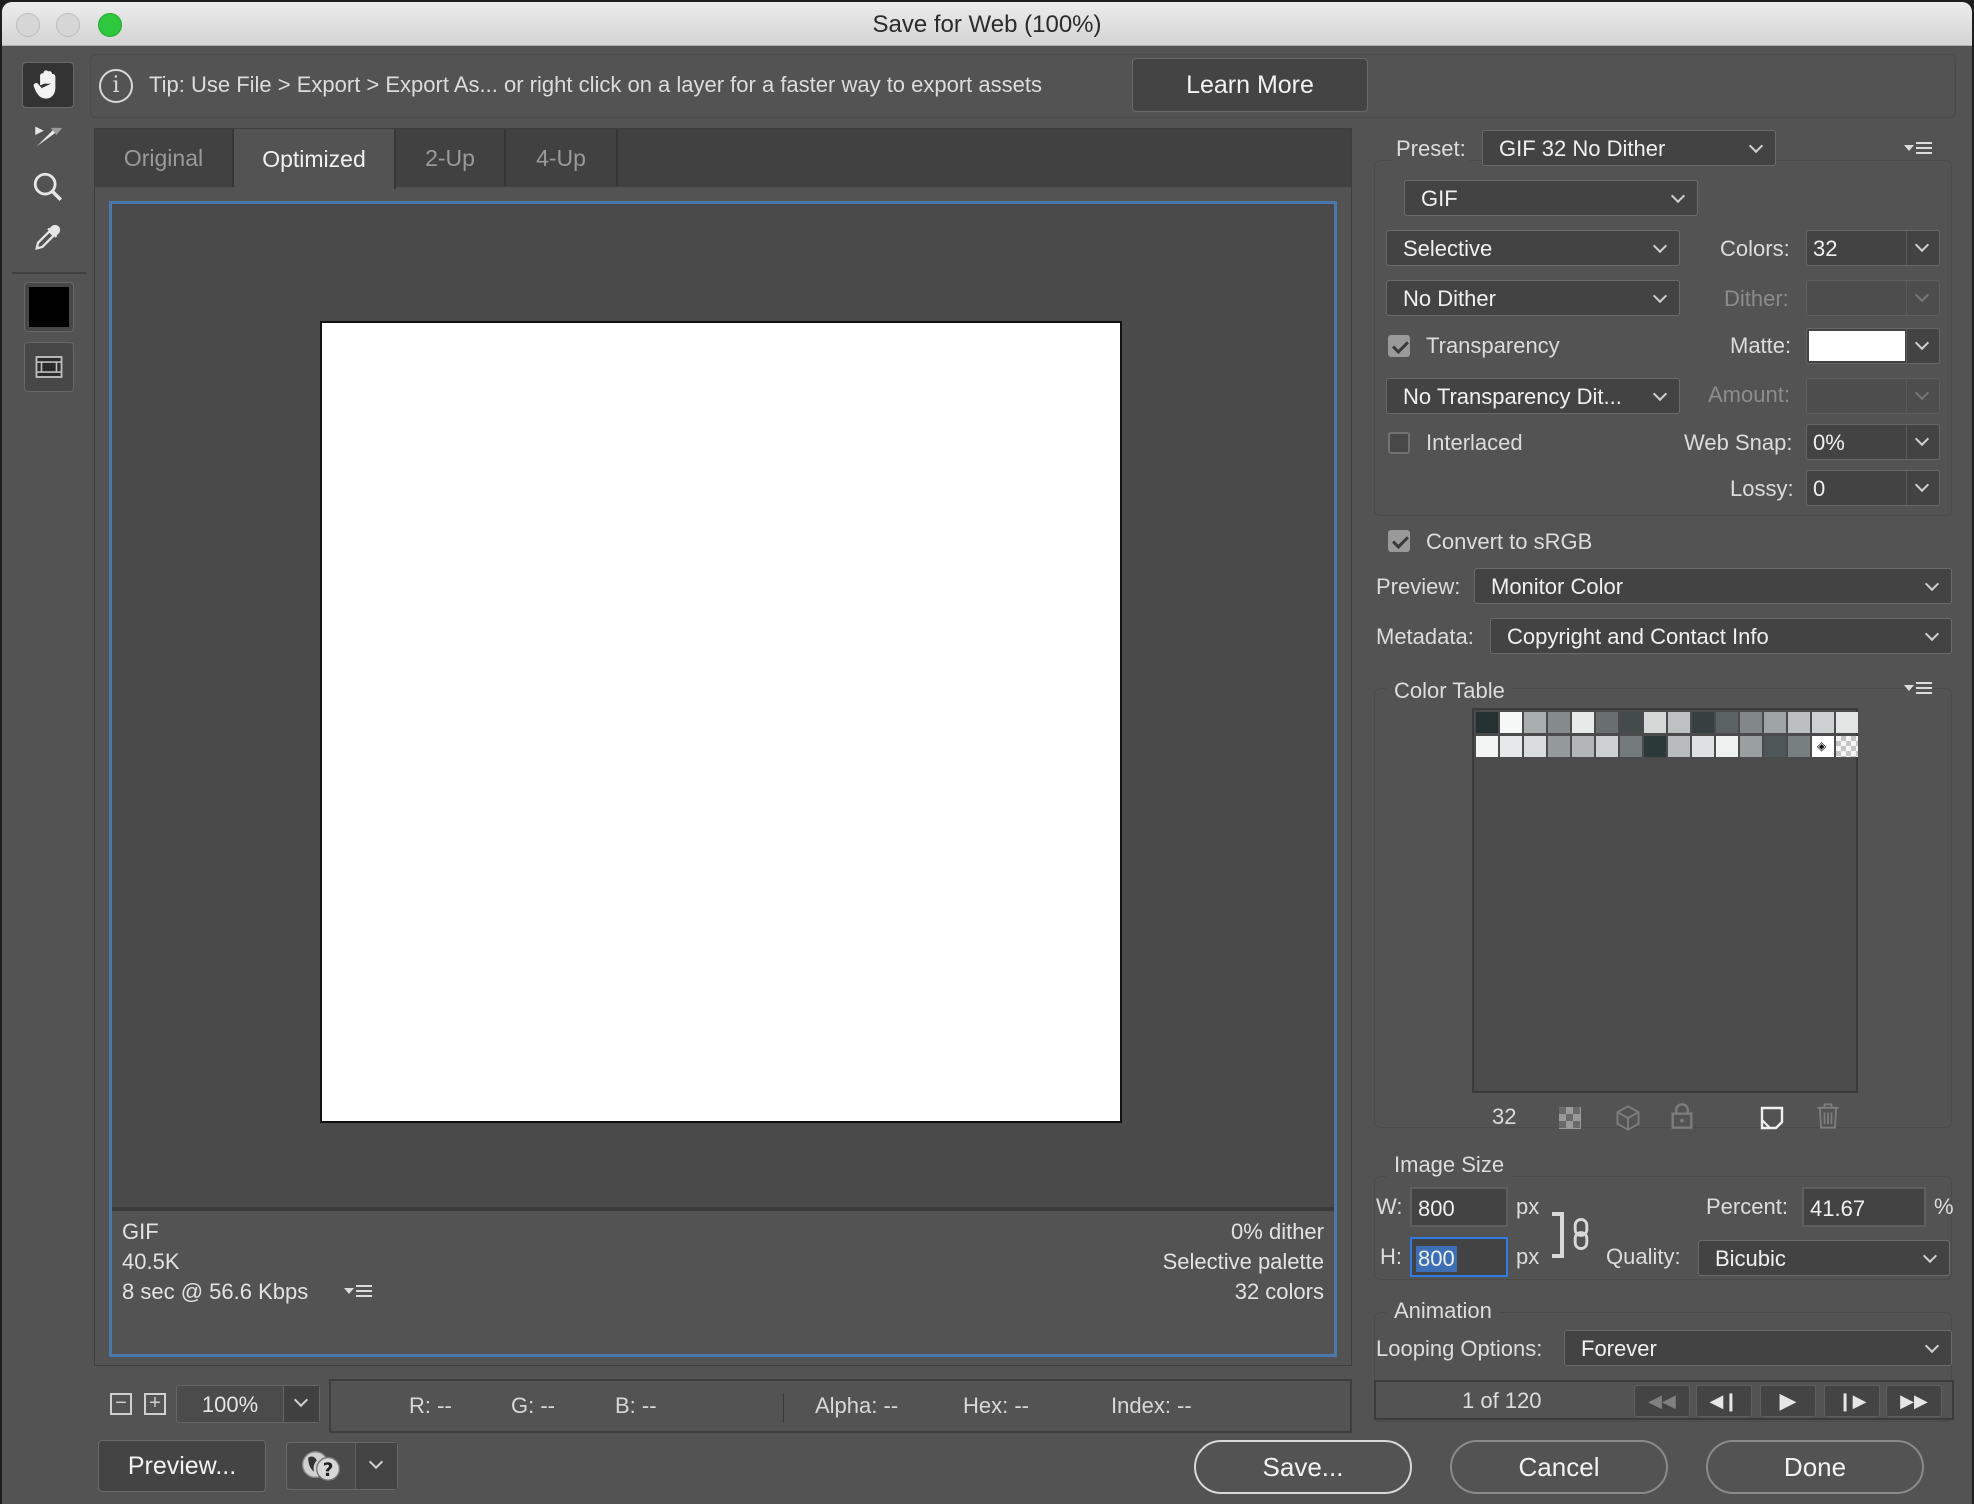  I want to click on first-frame-button: ◀◀, so click(1662, 1401).